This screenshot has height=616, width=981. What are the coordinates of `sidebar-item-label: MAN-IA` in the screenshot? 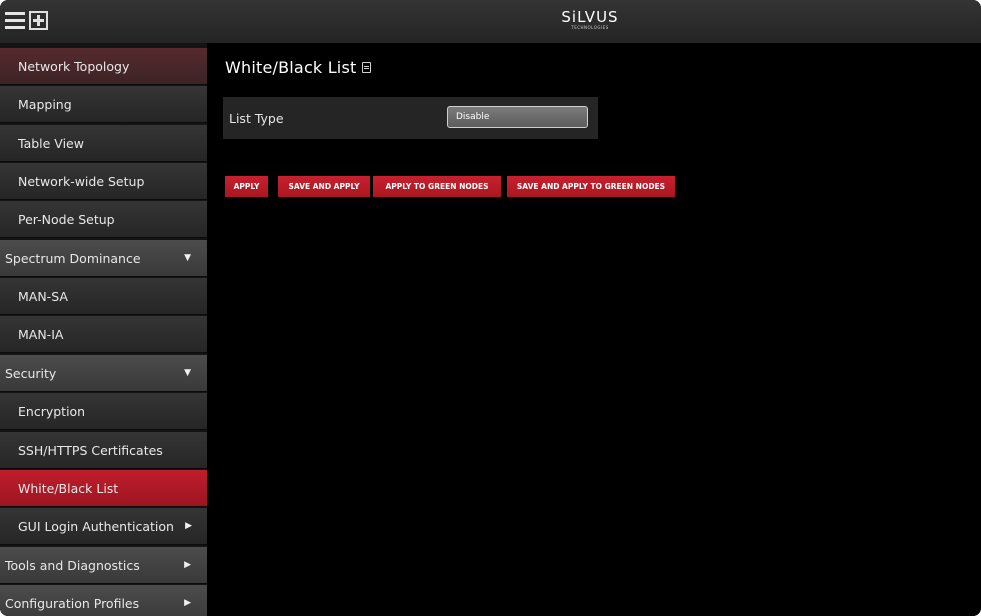 It's located at (41, 334).